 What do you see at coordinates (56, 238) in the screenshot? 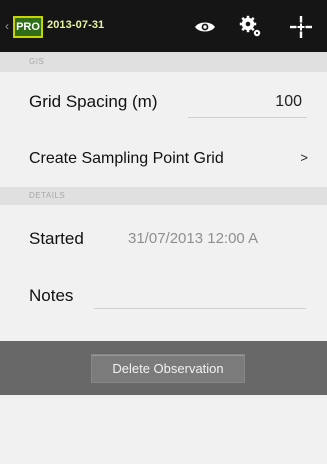
I see `started-label: Started` at bounding box center [56, 238].